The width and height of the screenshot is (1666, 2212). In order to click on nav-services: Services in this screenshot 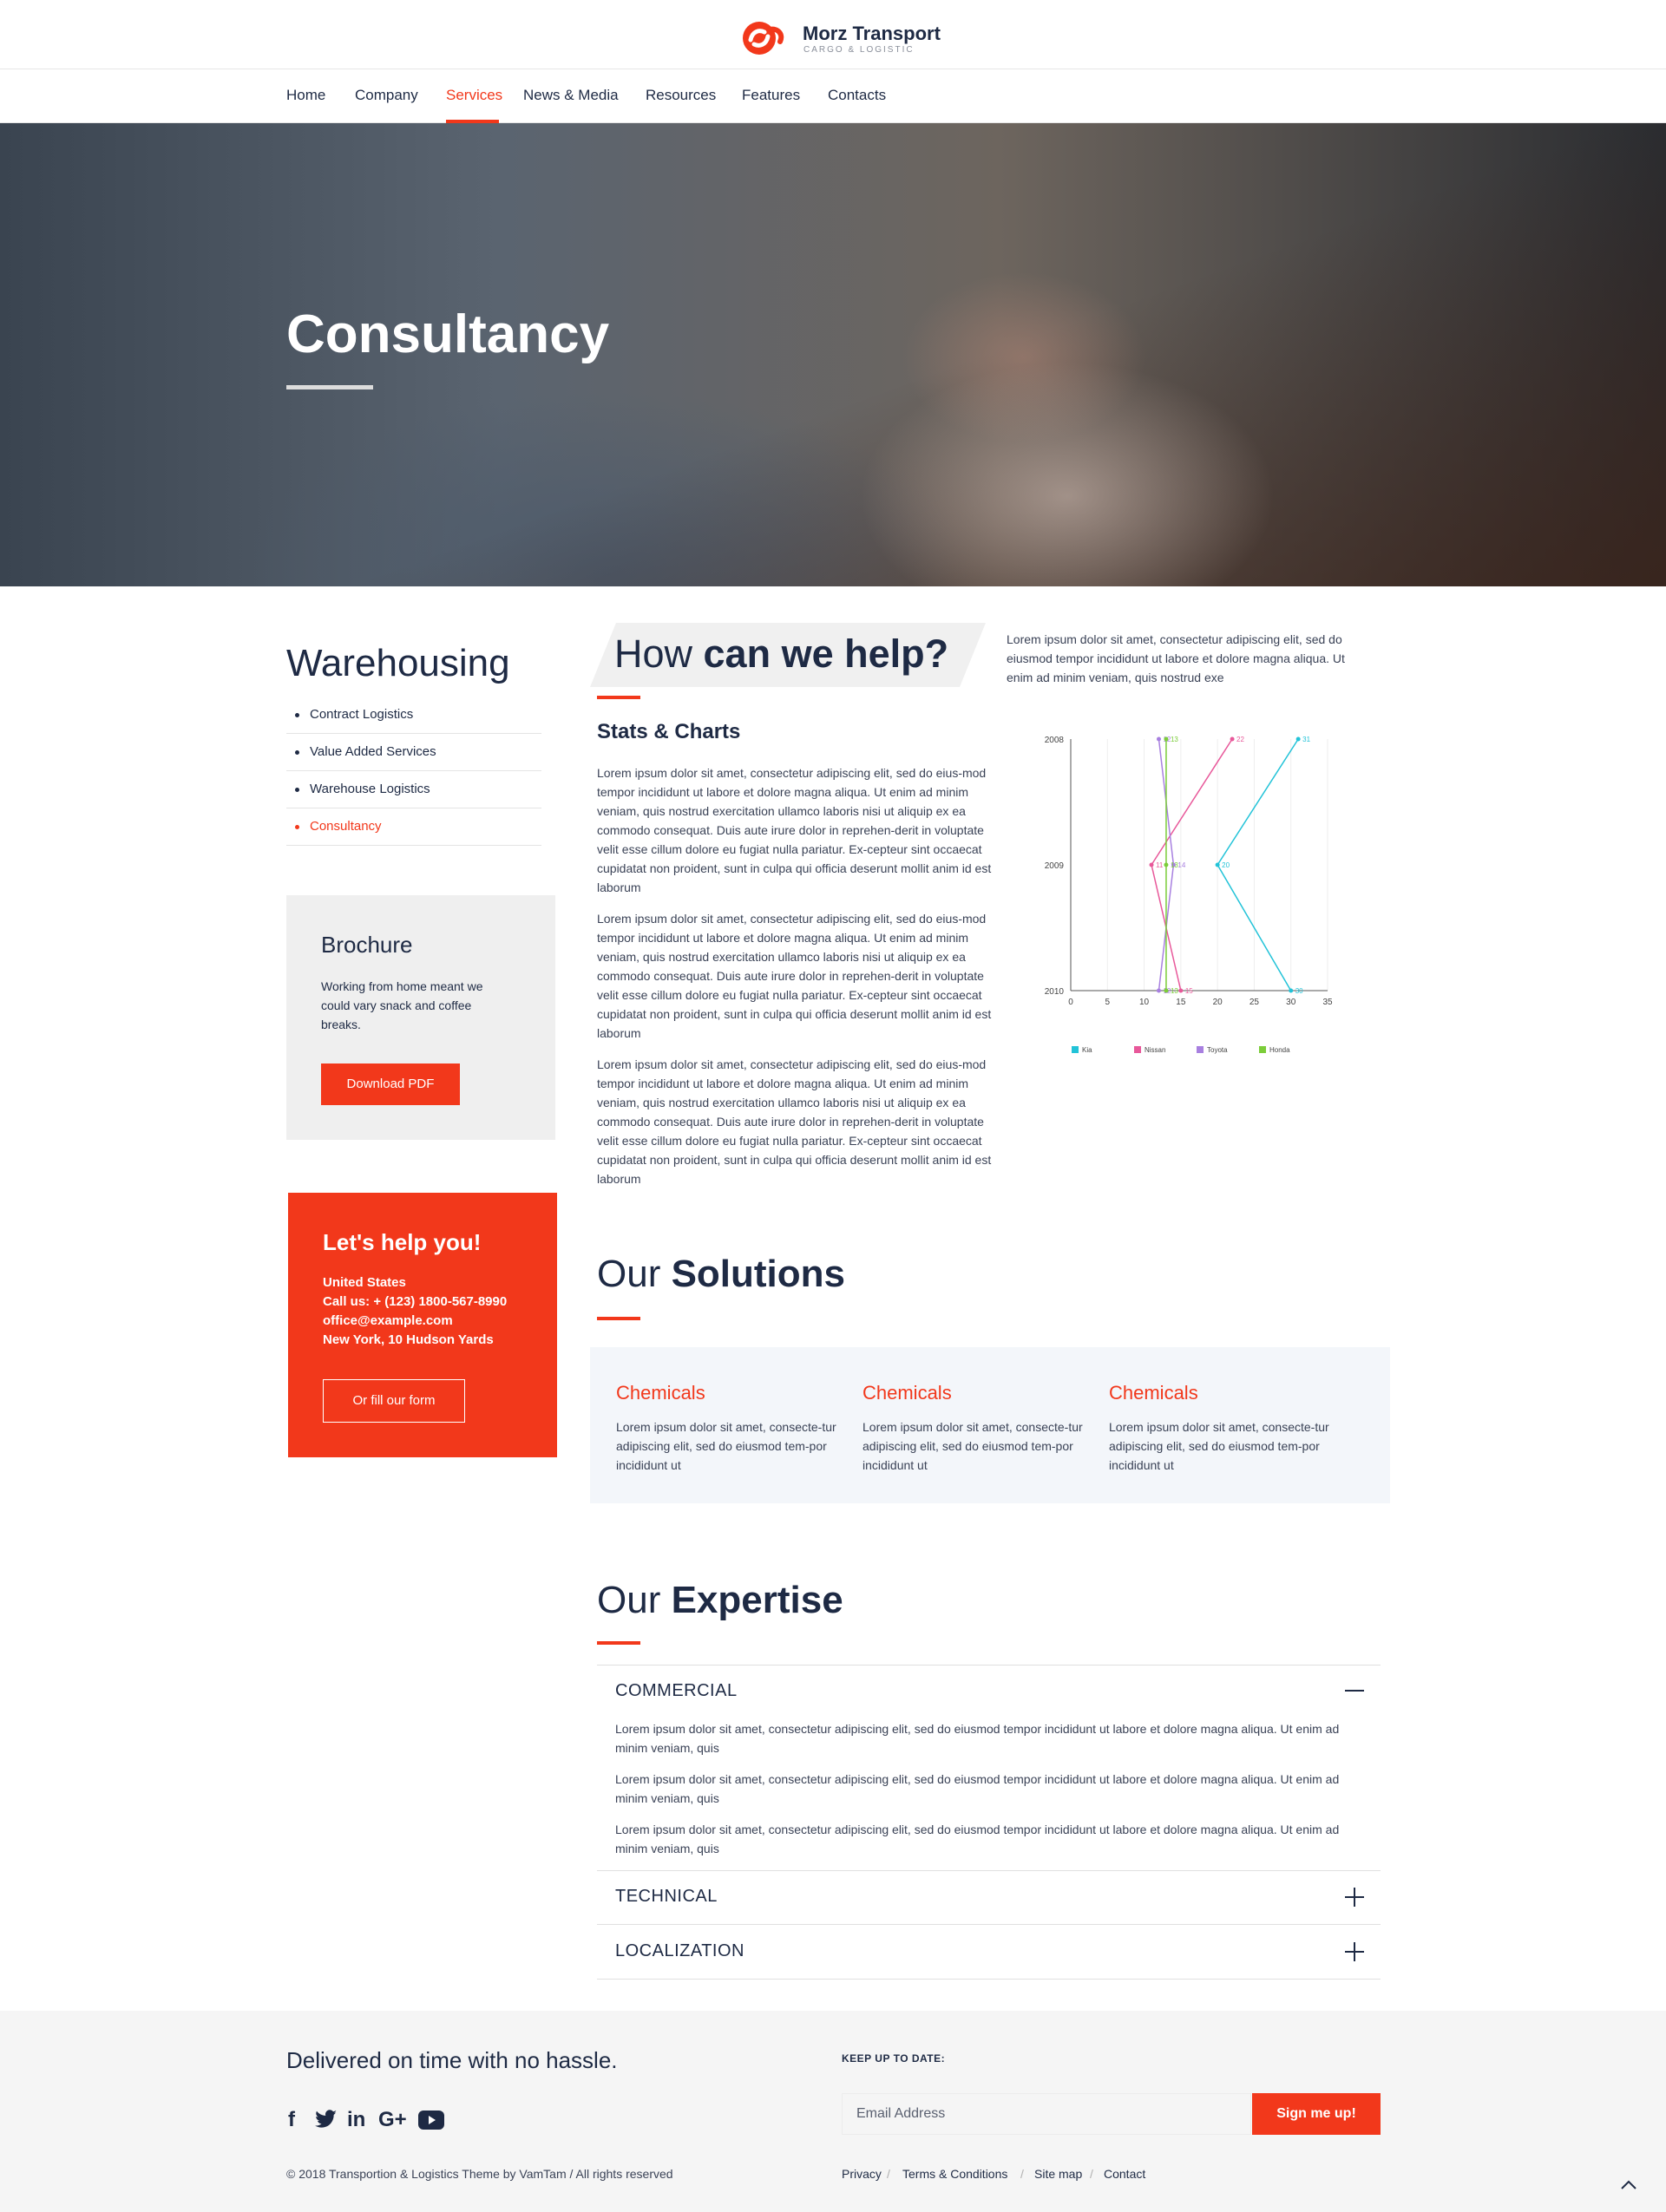, I will do `click(474, 95)`.